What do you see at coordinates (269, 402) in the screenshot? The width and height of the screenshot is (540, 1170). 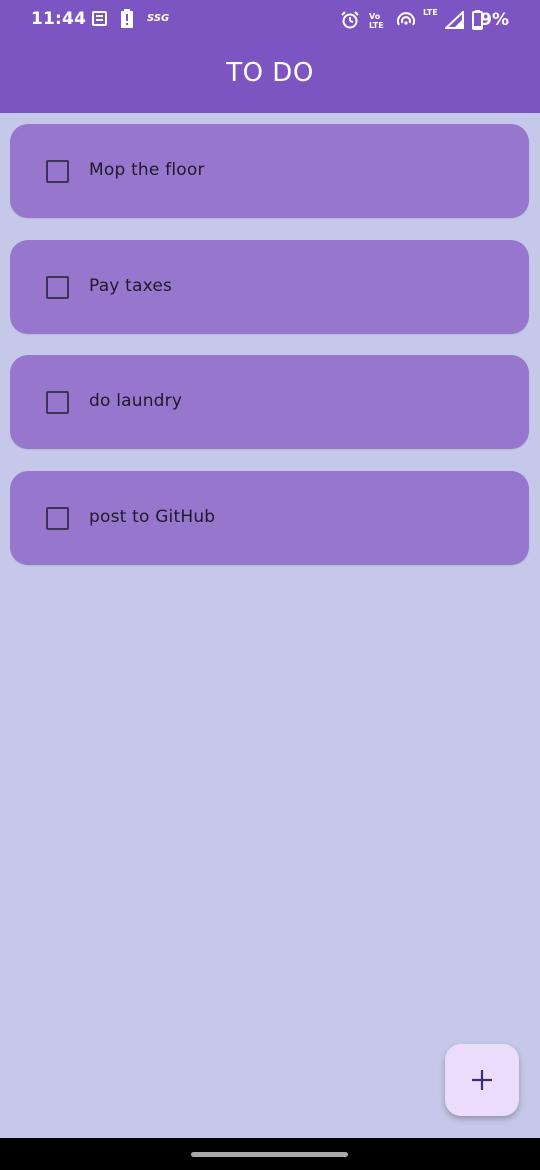 I see `todo-item: do laundry` at bounding box center [269, 402].